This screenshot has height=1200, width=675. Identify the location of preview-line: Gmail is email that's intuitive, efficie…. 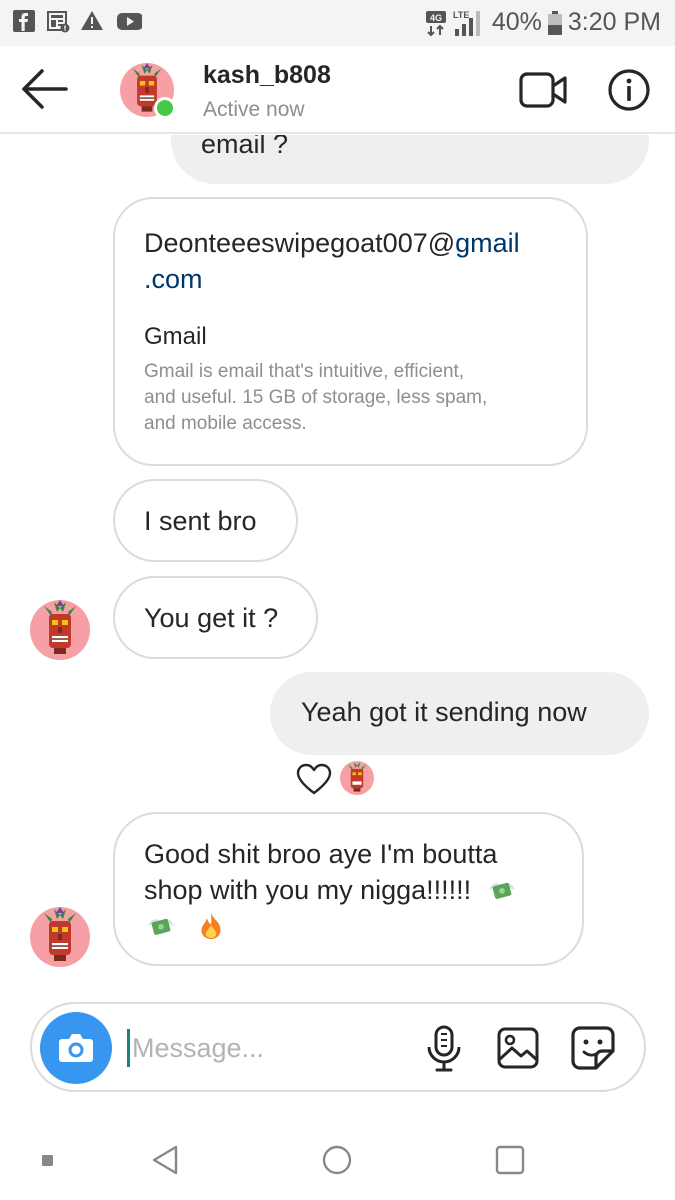
(304, 371).